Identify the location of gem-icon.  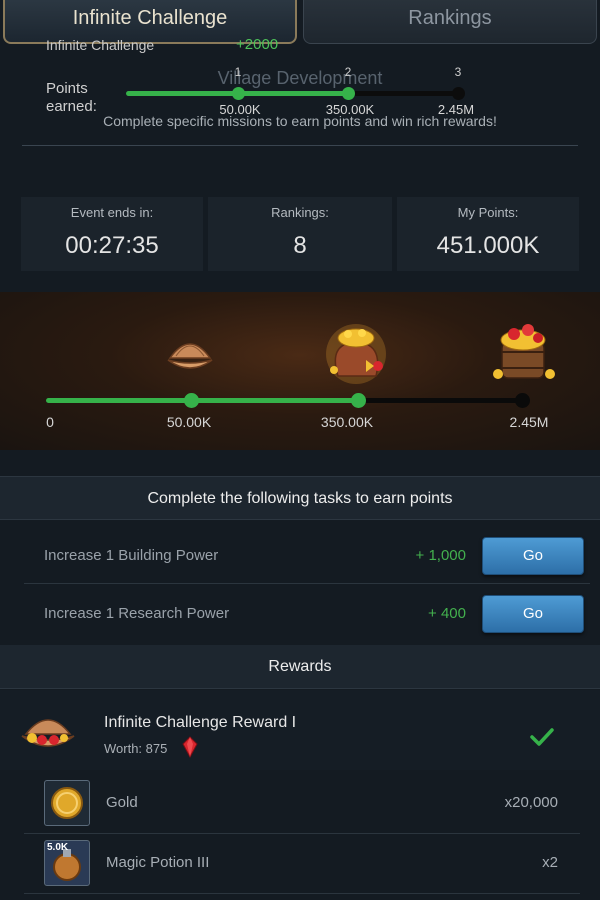
(190, 747).